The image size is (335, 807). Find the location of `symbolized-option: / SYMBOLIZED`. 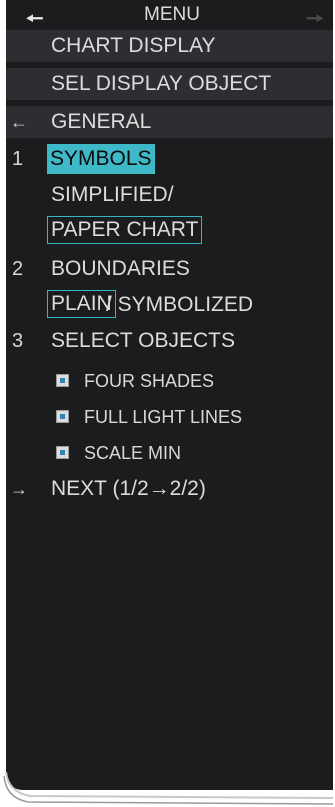

symbolized-option: / SYMBOLIZED is located at coordinates (179, 305).